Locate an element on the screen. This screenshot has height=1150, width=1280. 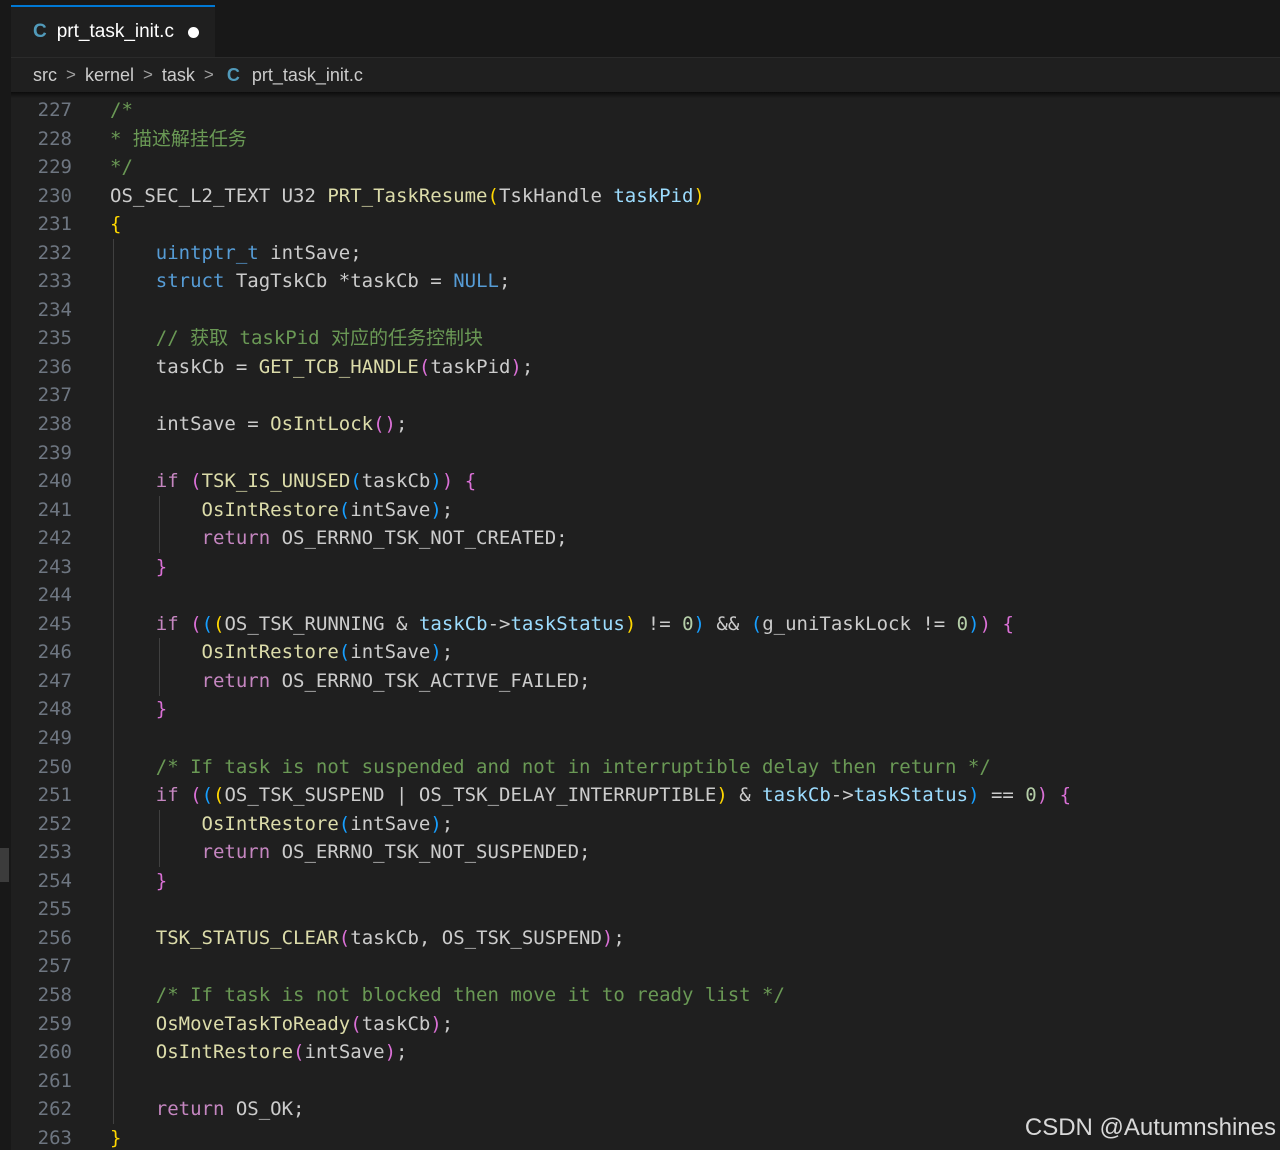
code-token: TagTskCb *taskCb = is located at coordinates (339, 281).